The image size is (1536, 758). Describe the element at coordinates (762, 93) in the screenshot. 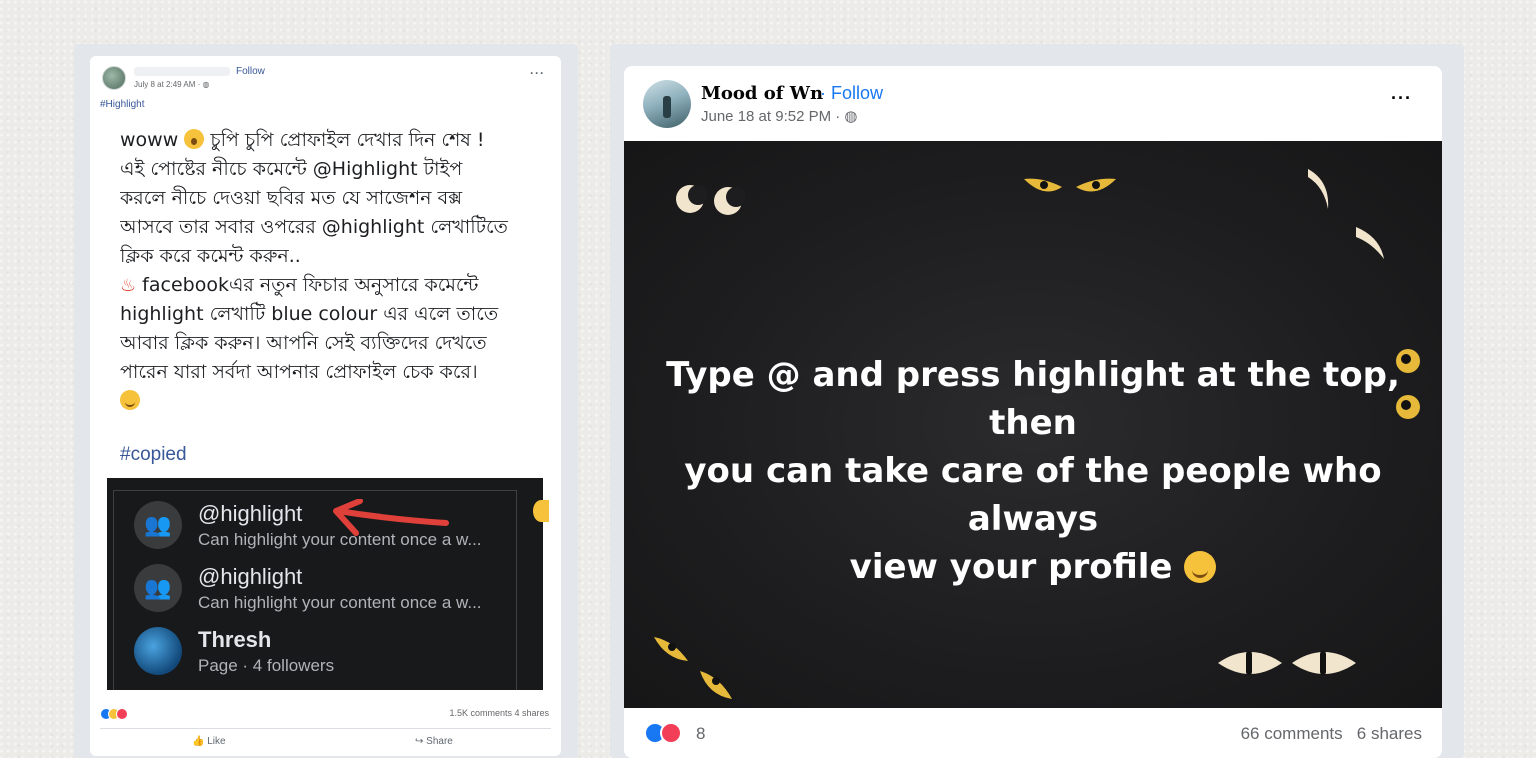

I see `author-name: Mood of Wn` at that location.